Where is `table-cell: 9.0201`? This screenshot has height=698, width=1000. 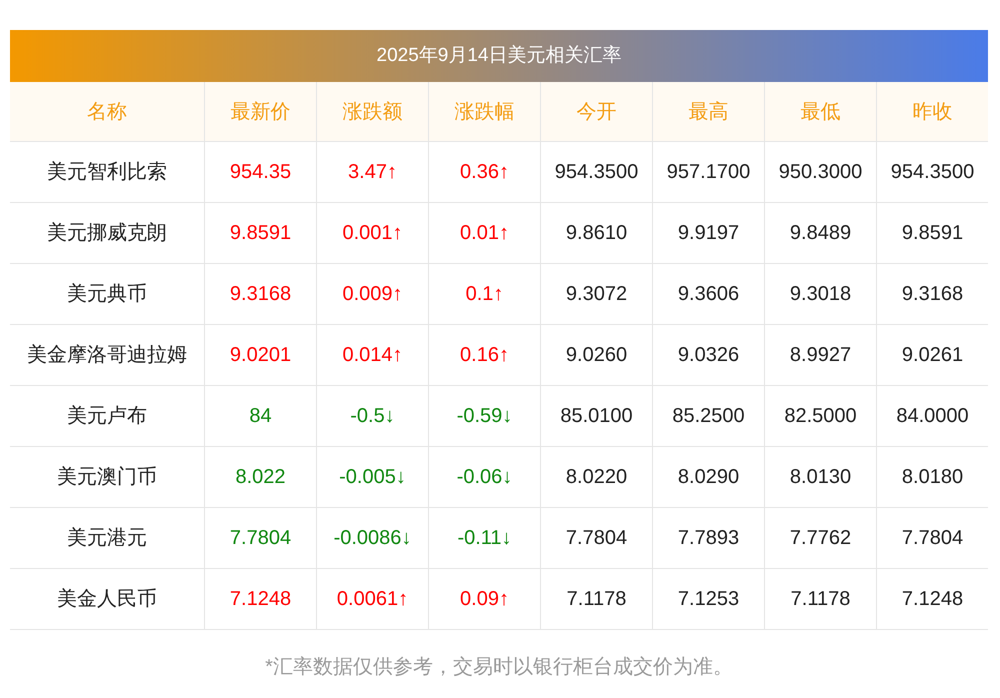 table-cell: 9.0201 is located at coordinates (261, 355).